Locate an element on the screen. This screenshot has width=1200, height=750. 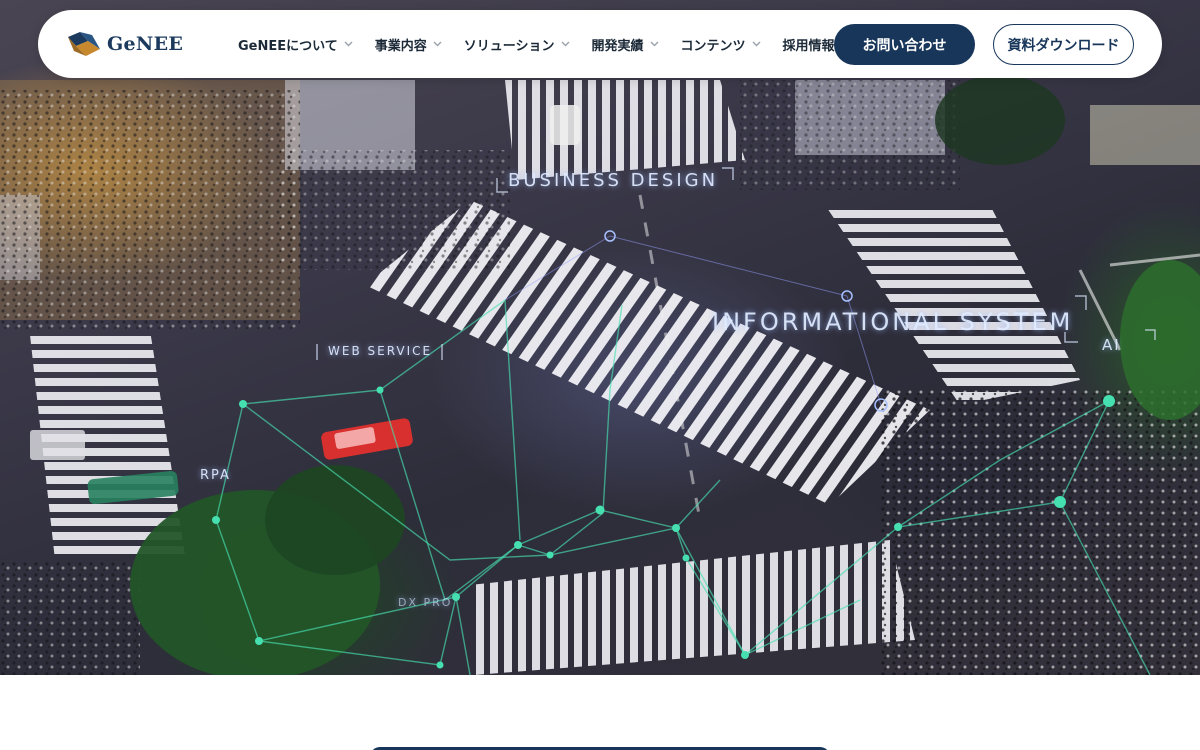
nav-item-solutions: ソリューション is located at coordinates (517, 44).